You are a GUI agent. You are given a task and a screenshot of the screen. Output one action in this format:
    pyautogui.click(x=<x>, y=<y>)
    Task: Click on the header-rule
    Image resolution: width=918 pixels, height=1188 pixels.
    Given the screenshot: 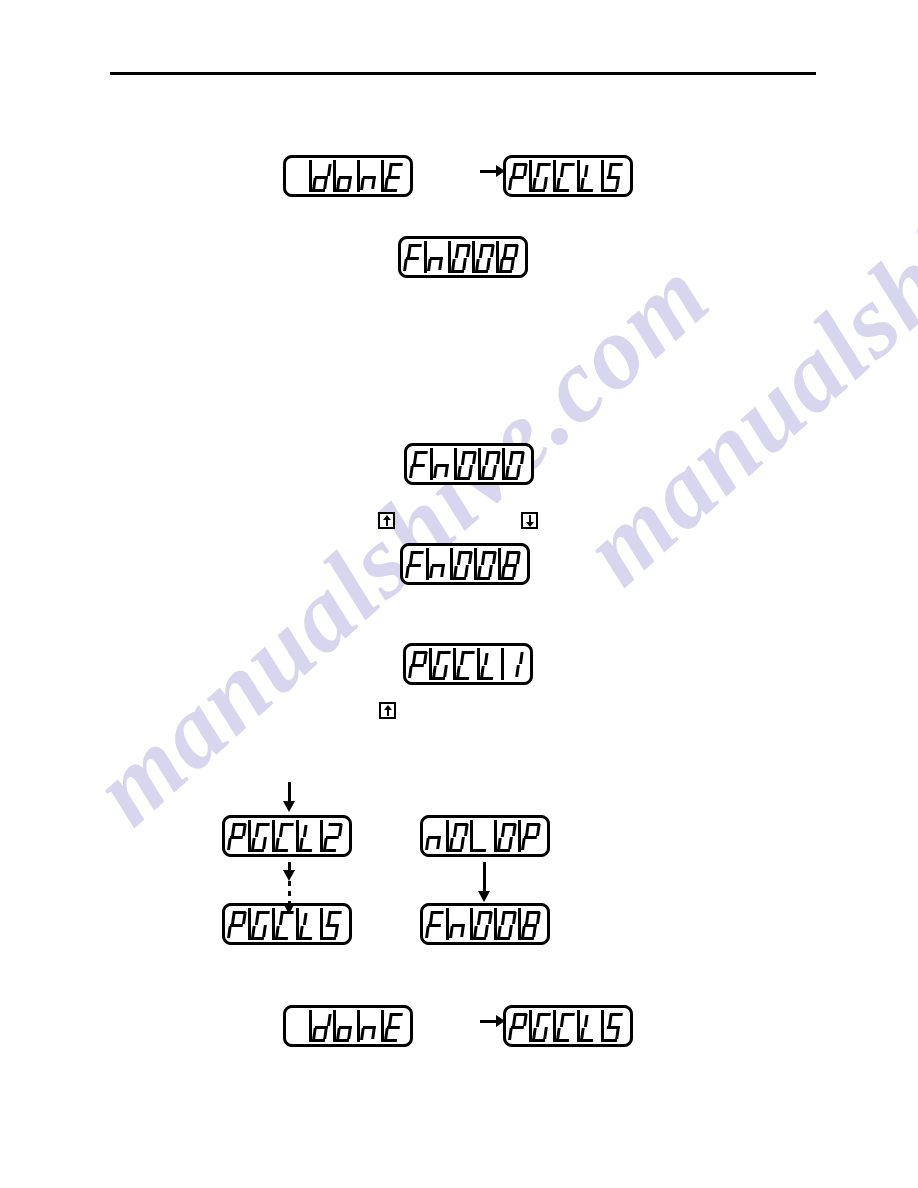 What is the action you would take?
    pyautogui.click(x=463, y=73)
    